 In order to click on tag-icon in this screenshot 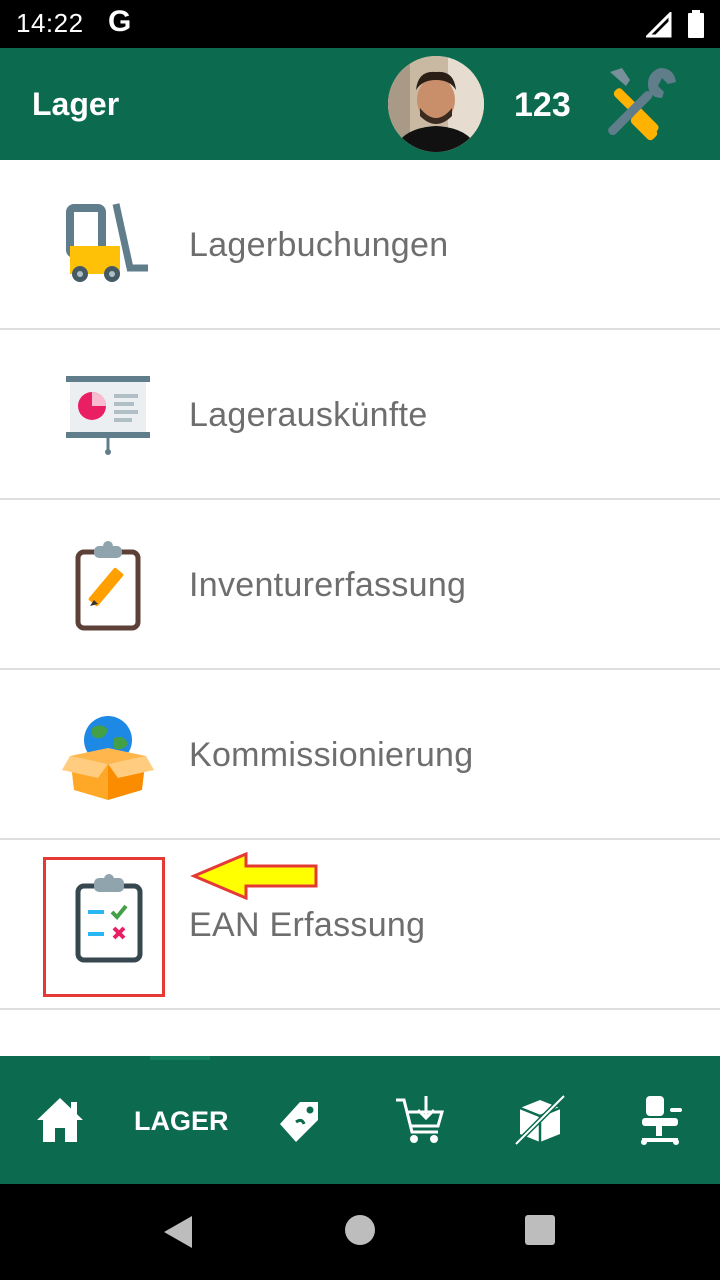, I will do `click(299, 1122)`.